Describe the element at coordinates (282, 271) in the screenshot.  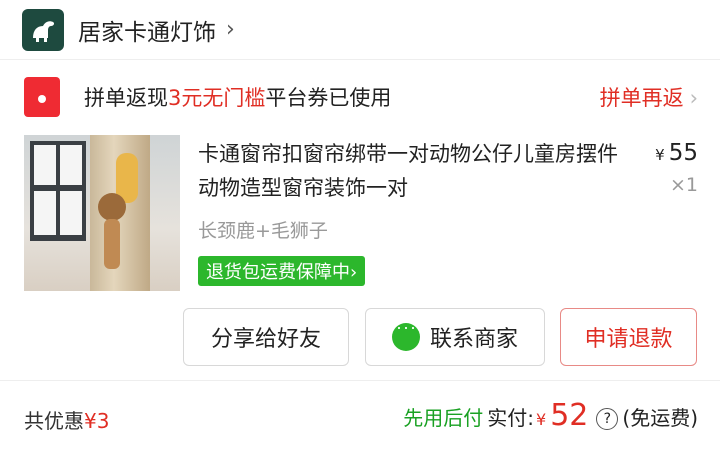
I see `return-shipping-guarantee-badge: 退货包运费保障中›` at that location.